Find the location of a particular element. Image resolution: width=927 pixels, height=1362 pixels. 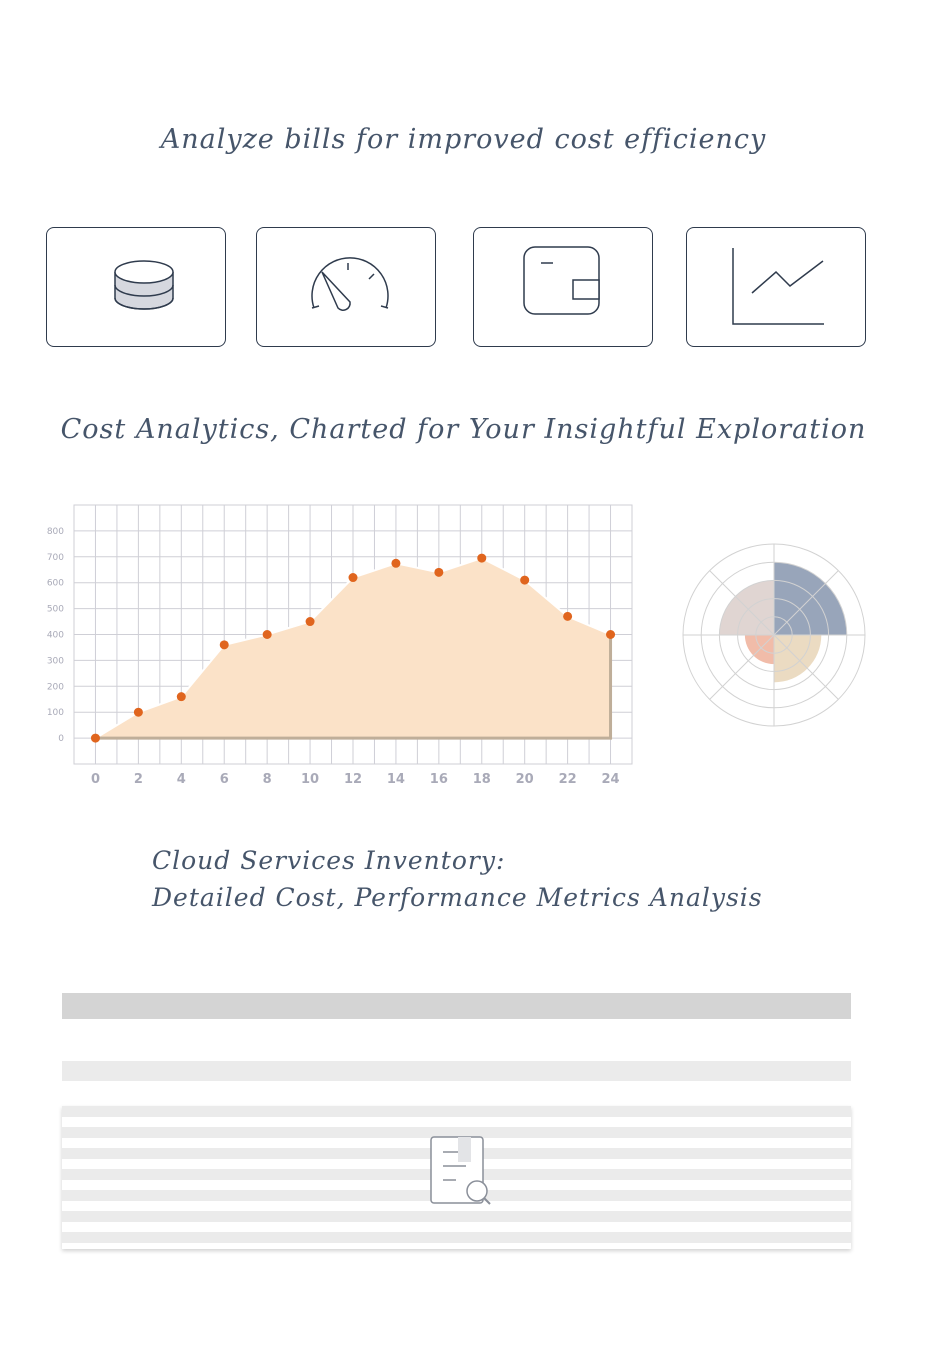

table-header is located at coordinates (456, 1006).